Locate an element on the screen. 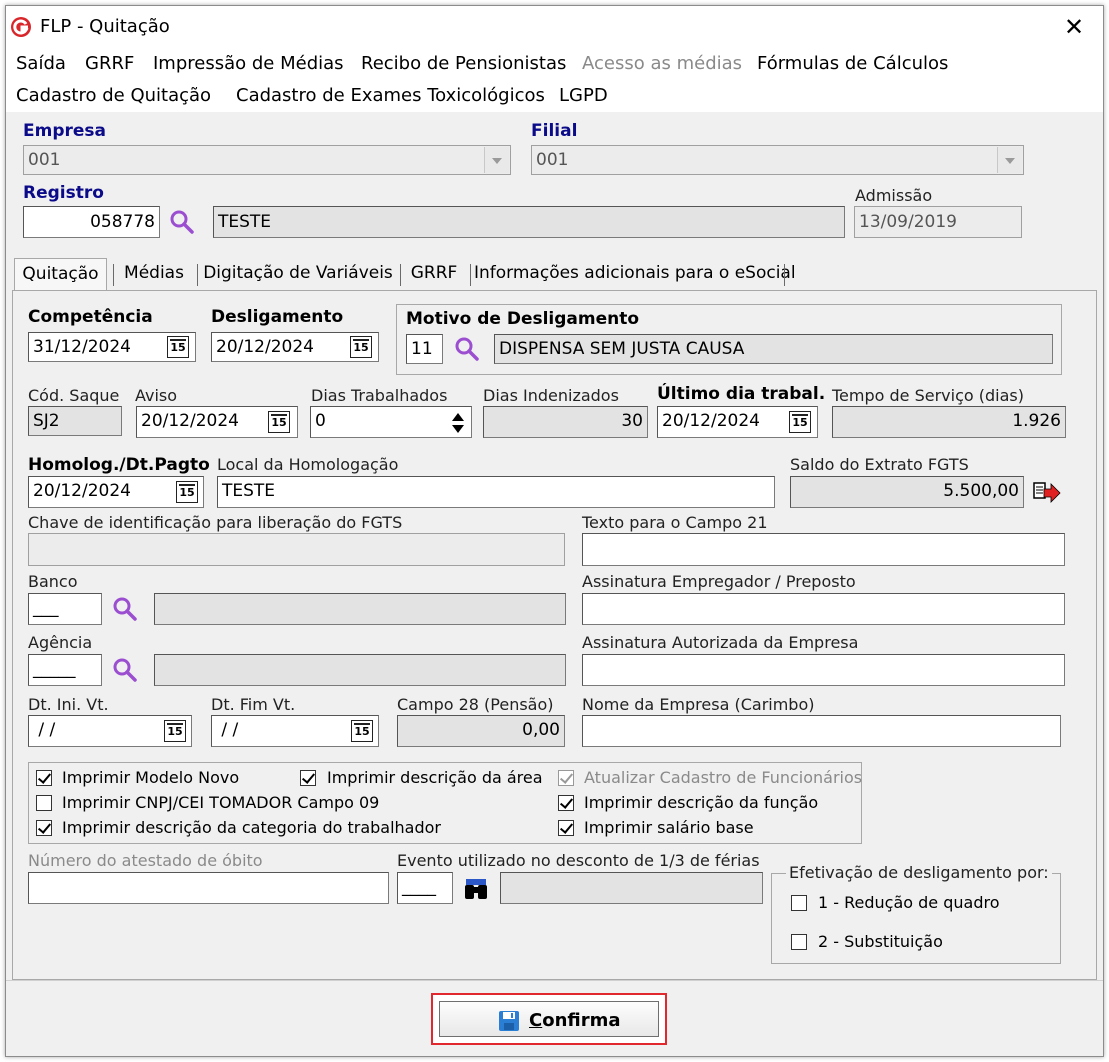 The image size is (1109, 1062). agencia-input: _____ is located at coordinates (65, 670).